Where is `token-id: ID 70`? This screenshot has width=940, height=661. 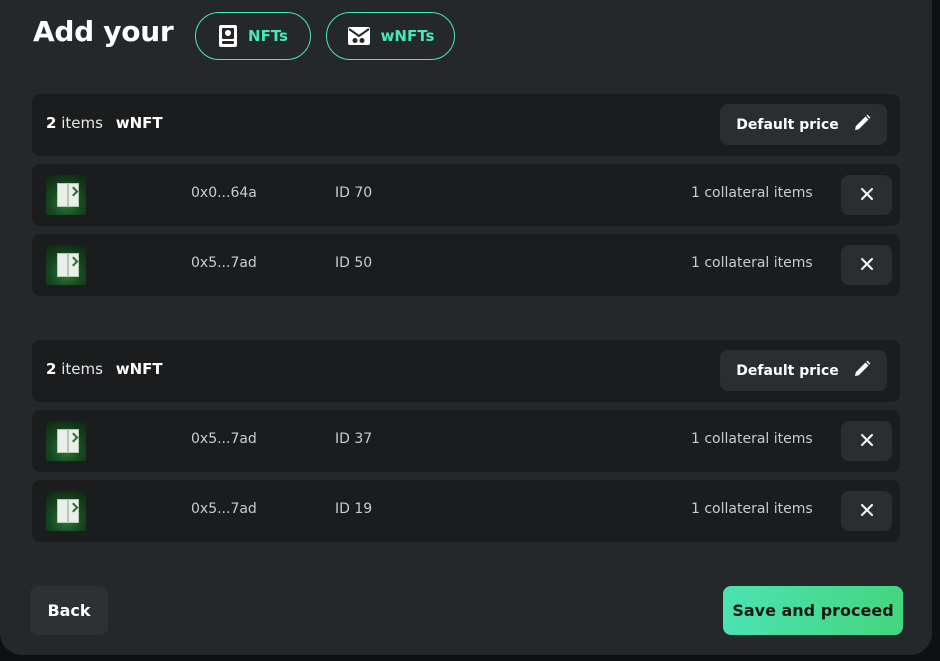
token-id: ID 70 is located at coordinates (354, 193).